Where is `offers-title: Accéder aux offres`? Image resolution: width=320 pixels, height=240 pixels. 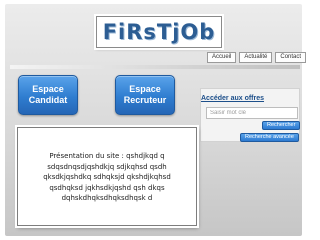 offers-title: Accéder aux offres is located at coordinates (232, 98).